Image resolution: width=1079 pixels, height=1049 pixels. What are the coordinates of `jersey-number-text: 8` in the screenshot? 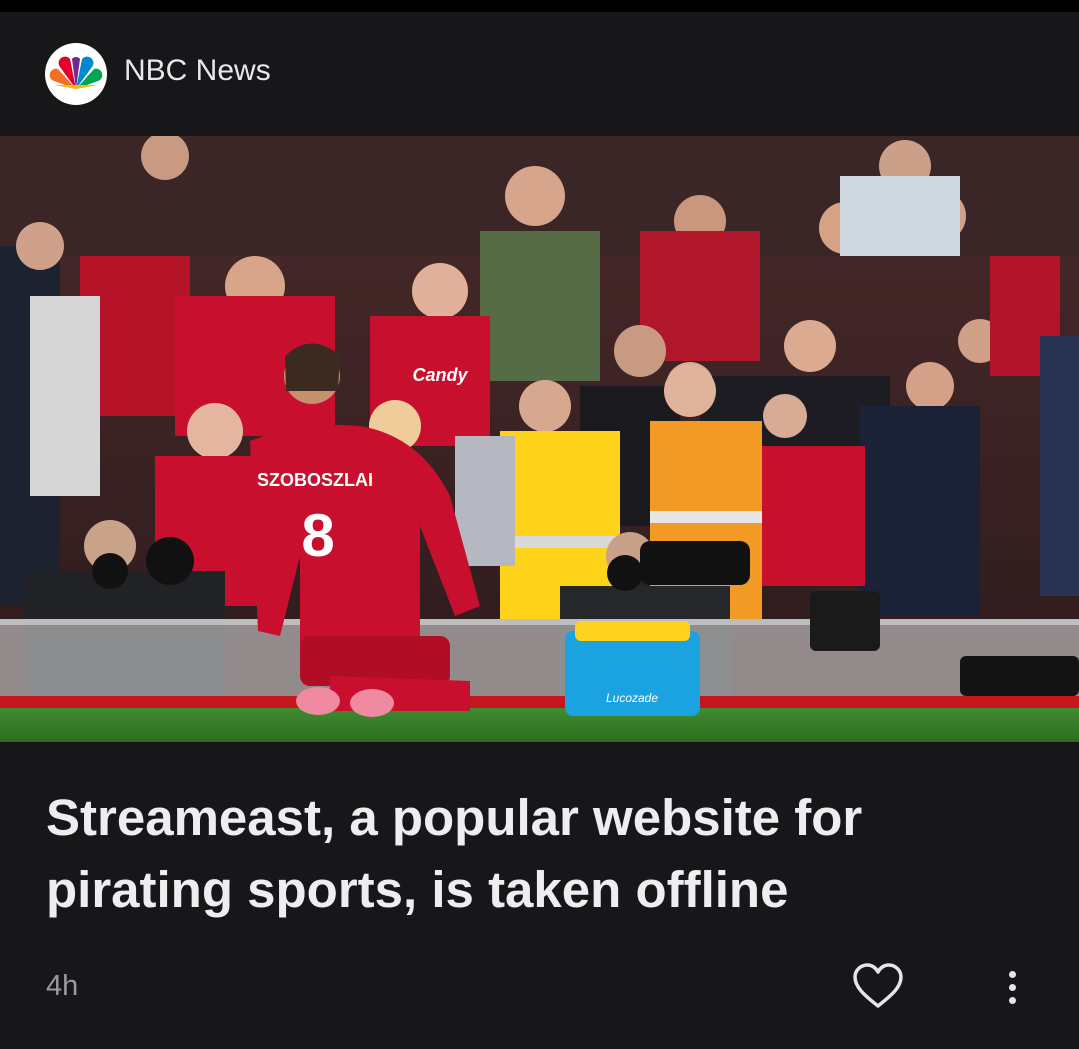 It's located at (317, 535).